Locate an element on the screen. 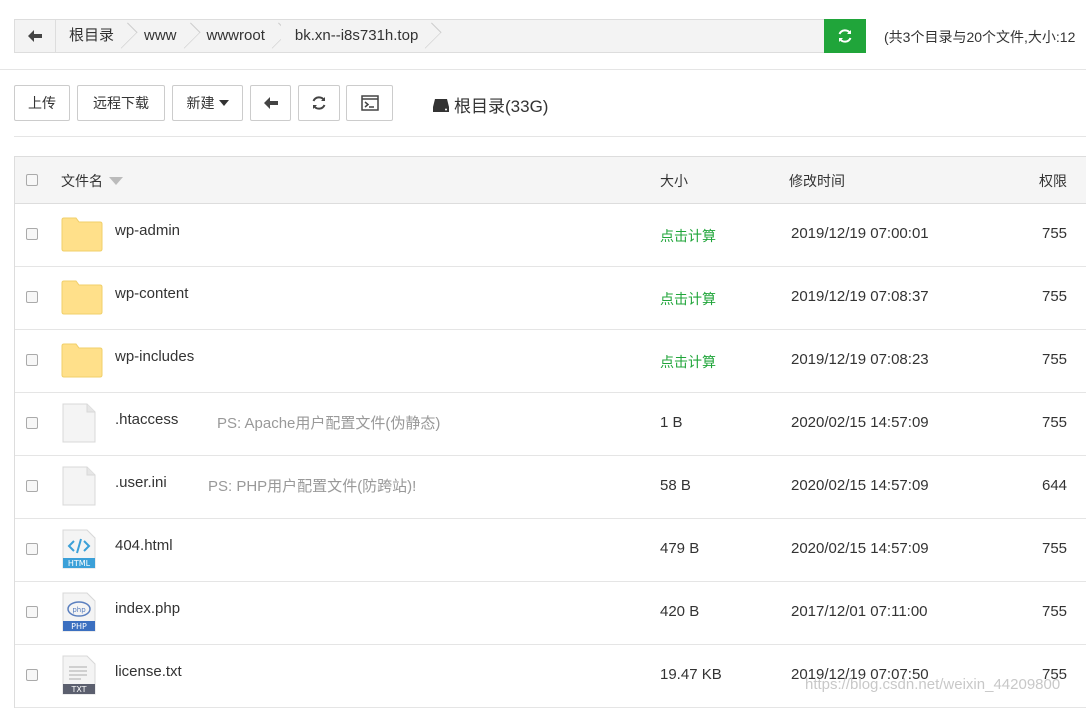 The height and width of the screenshot is (708, 1086). breadcrumb-item-root: 根目录 is located at coordinates (92, 36).